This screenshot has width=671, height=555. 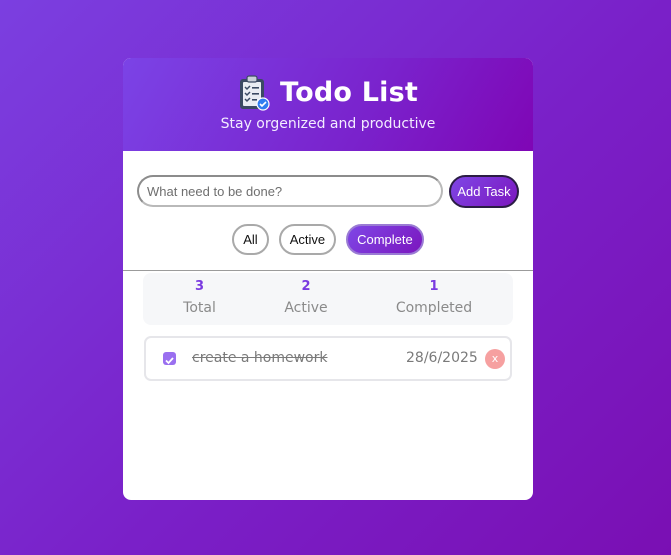 I want to click on stat-completed-label: Completed, so click(x=434, y=308).